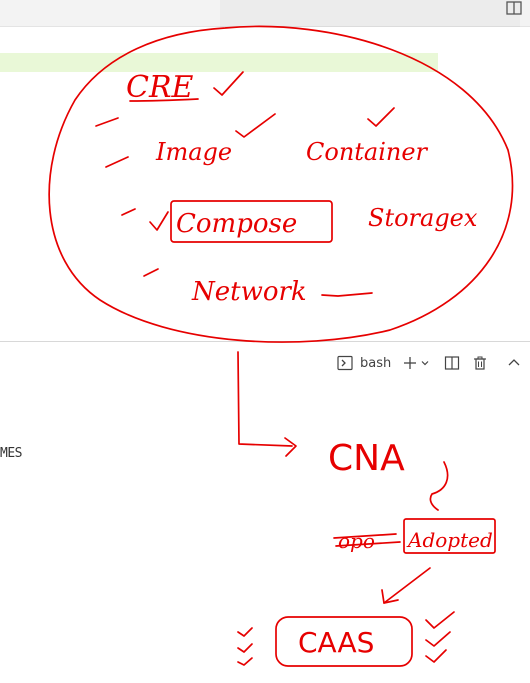  What do you see at coordinates (449, 540) in the screenshot?
I see `ann-adopted: Adopted` at bounding box center [449, 540].